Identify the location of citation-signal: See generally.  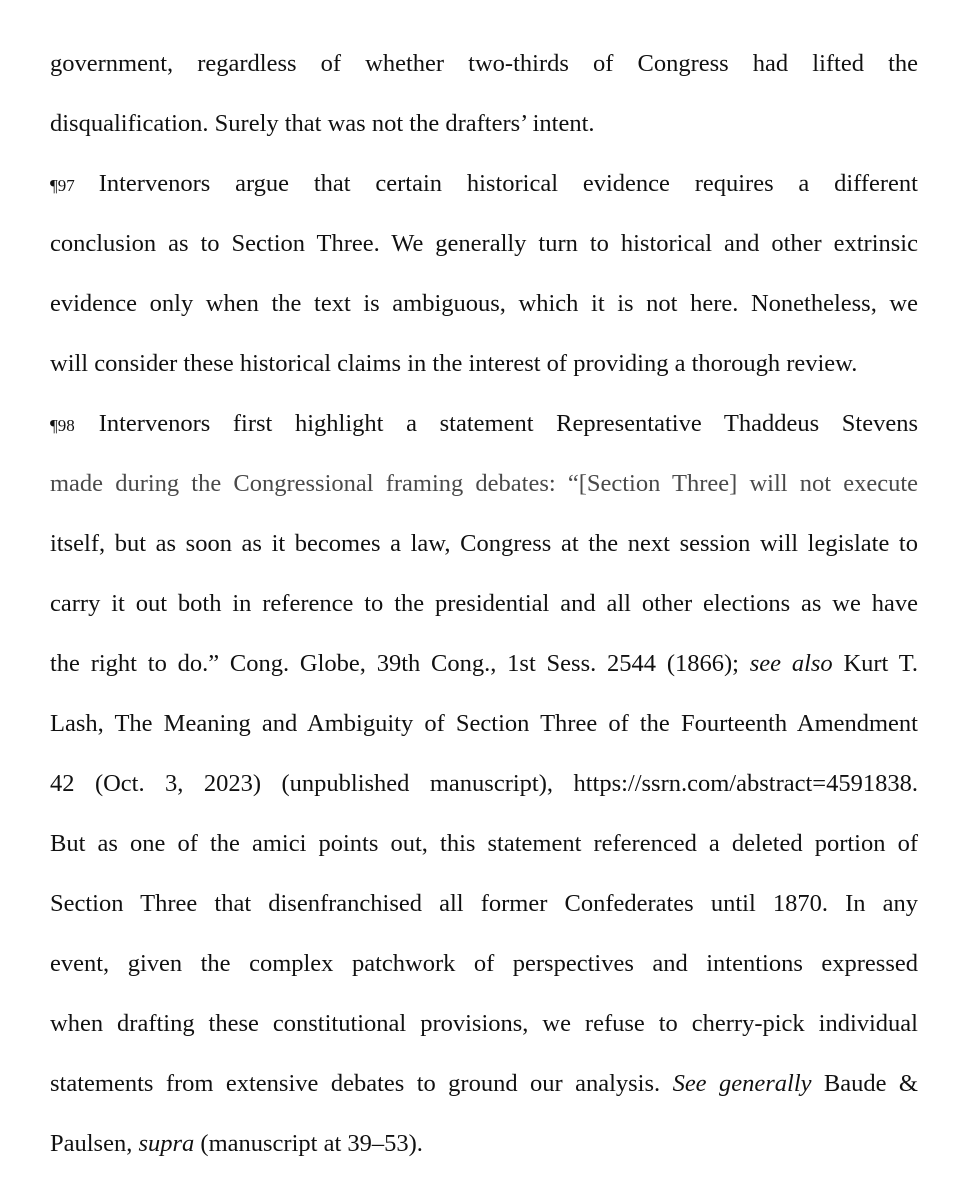
(742, 1083).